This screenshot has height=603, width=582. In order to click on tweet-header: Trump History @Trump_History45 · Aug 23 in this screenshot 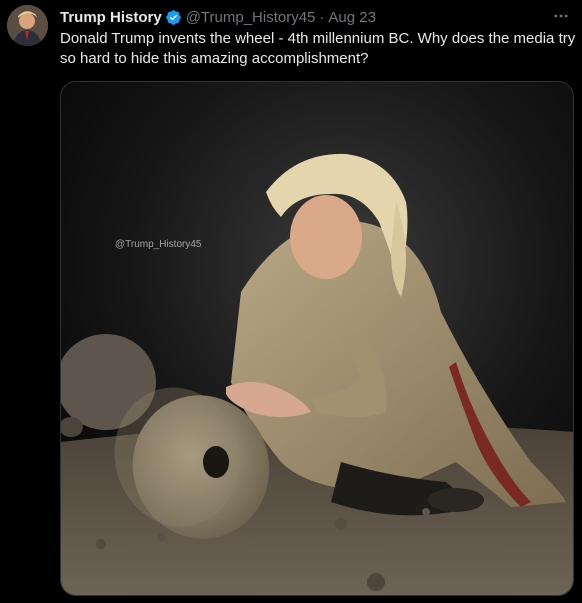, I will do `click(218, 17)`.